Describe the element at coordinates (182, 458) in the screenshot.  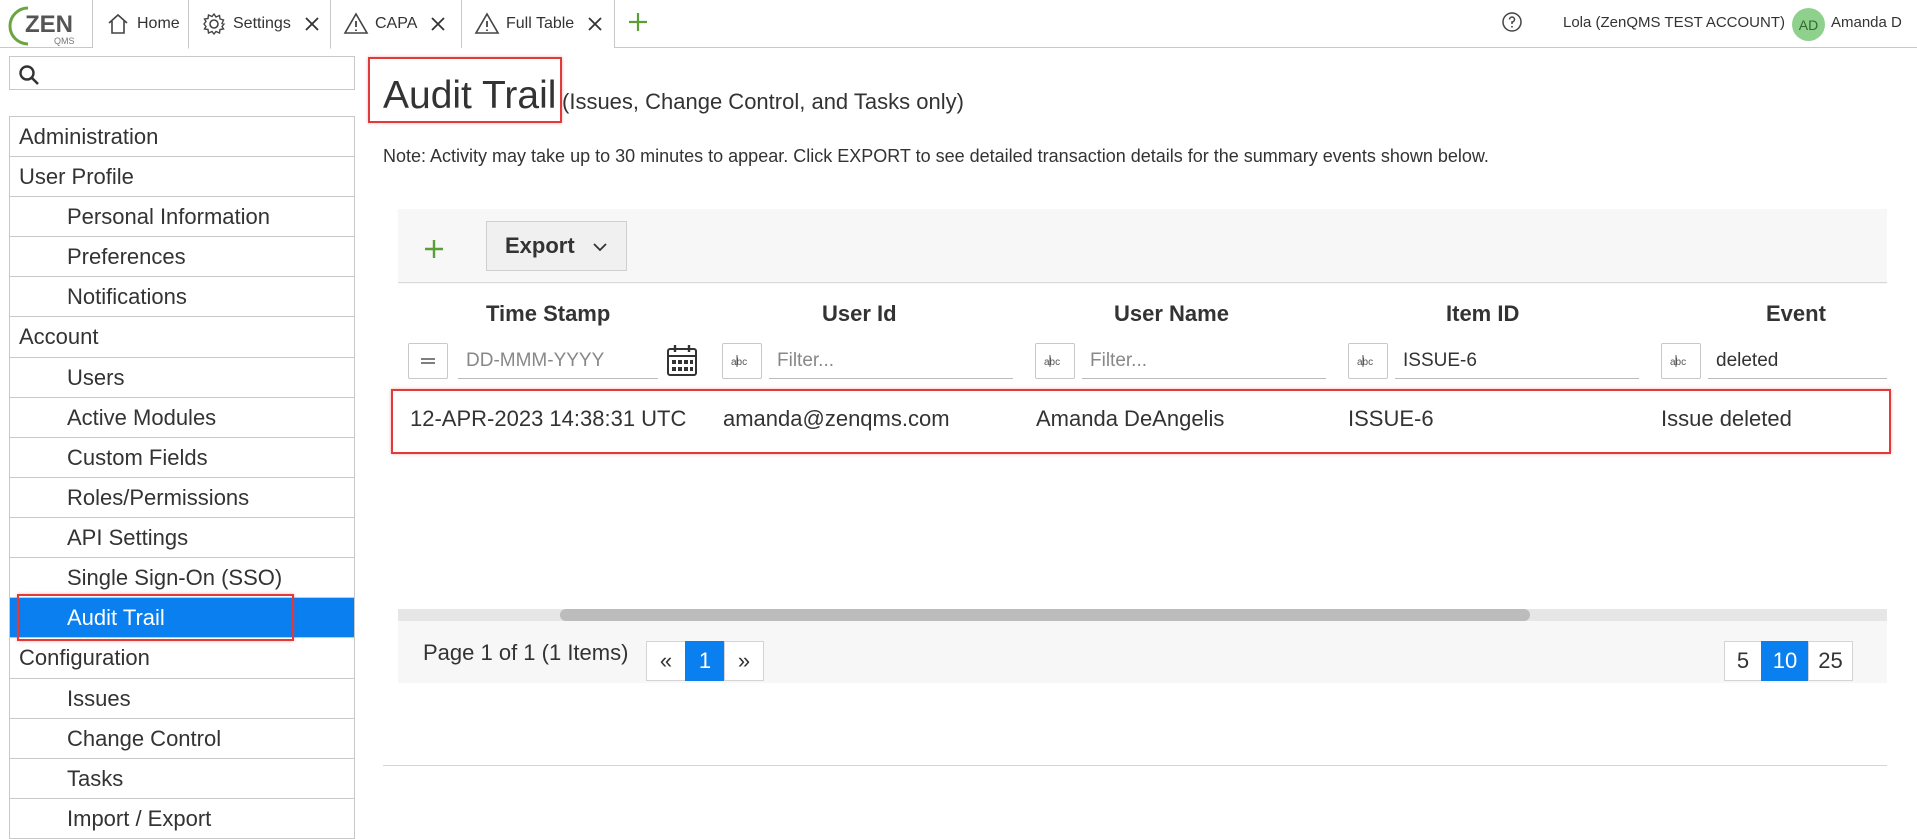
I see `sidebar-item-custom-fields: Custom Fields` at that location.